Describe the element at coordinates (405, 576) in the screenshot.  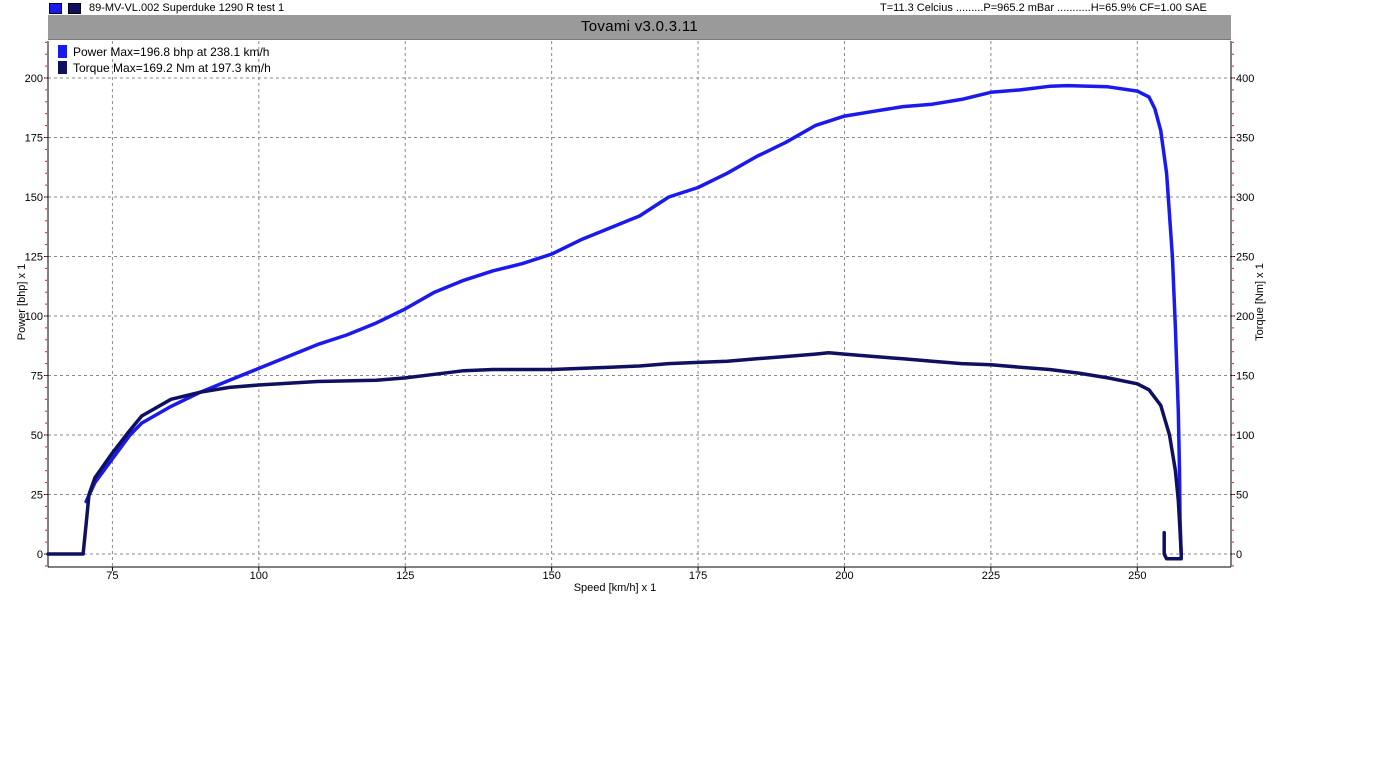
I see `x-tick-label: 125` at that location.